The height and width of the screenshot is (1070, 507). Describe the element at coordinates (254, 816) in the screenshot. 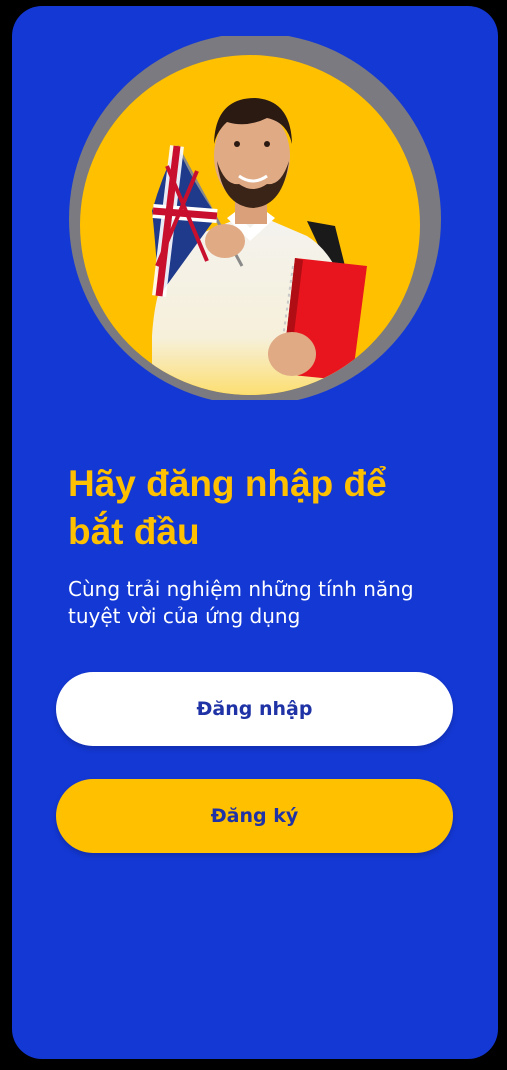

I see `register-button: Đăng ký` at that location.